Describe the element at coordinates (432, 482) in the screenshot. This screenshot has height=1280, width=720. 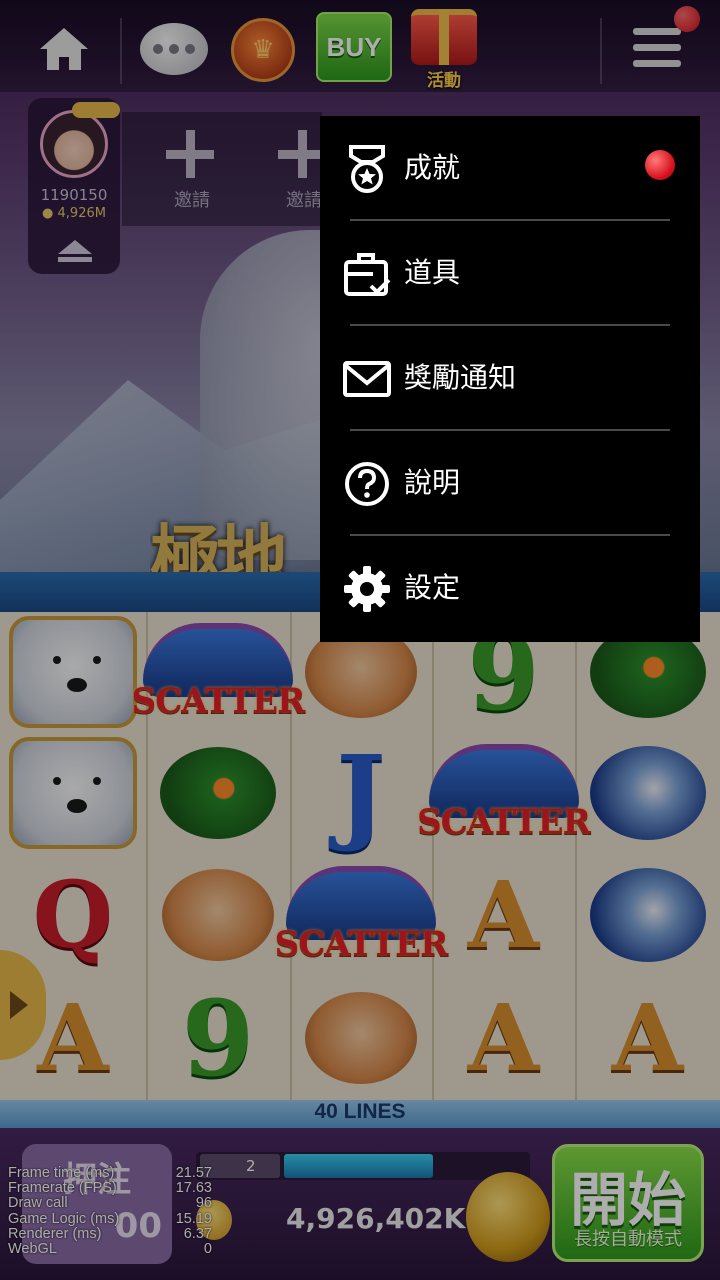
I see `menu-item-label: 說明` at that location.